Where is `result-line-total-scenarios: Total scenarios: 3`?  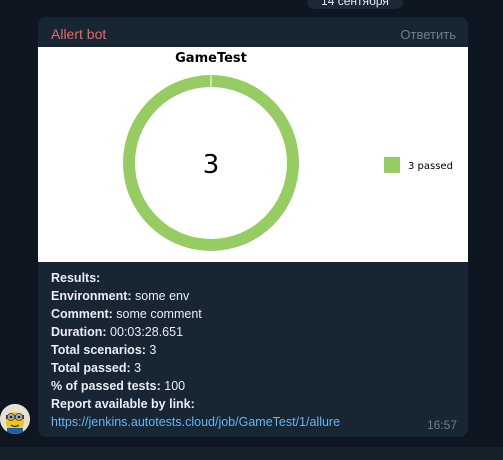 result-line-total-scenarios: Total scenarios: 3 is located at coordinates (104, 350).